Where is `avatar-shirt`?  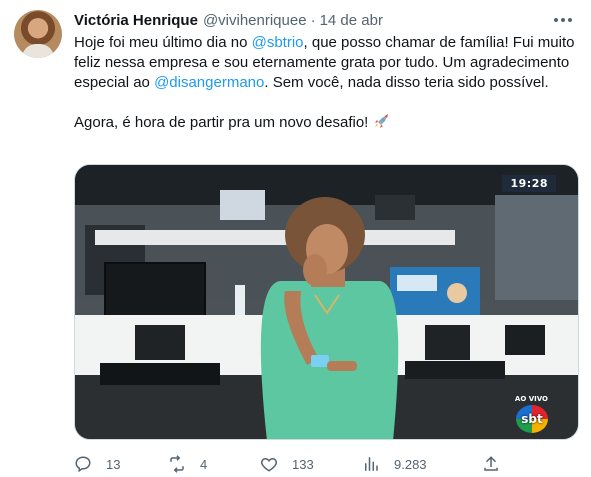
avatar-shirt is located at coordinates (38, 51).